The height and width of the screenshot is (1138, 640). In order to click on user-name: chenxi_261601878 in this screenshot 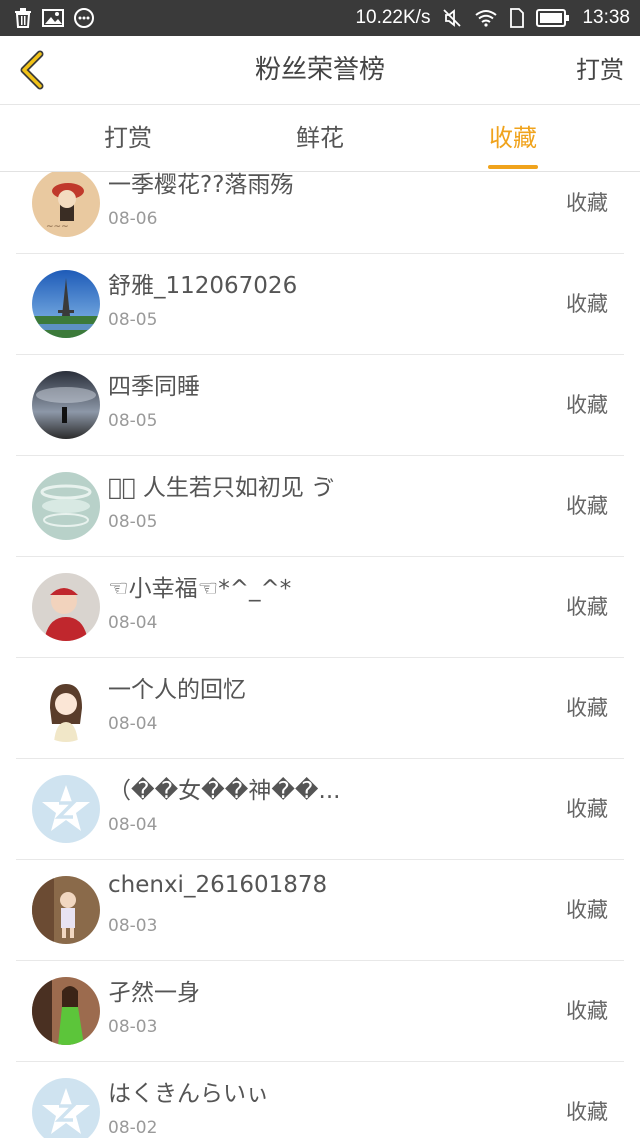, I will do `click(218, 885)`.